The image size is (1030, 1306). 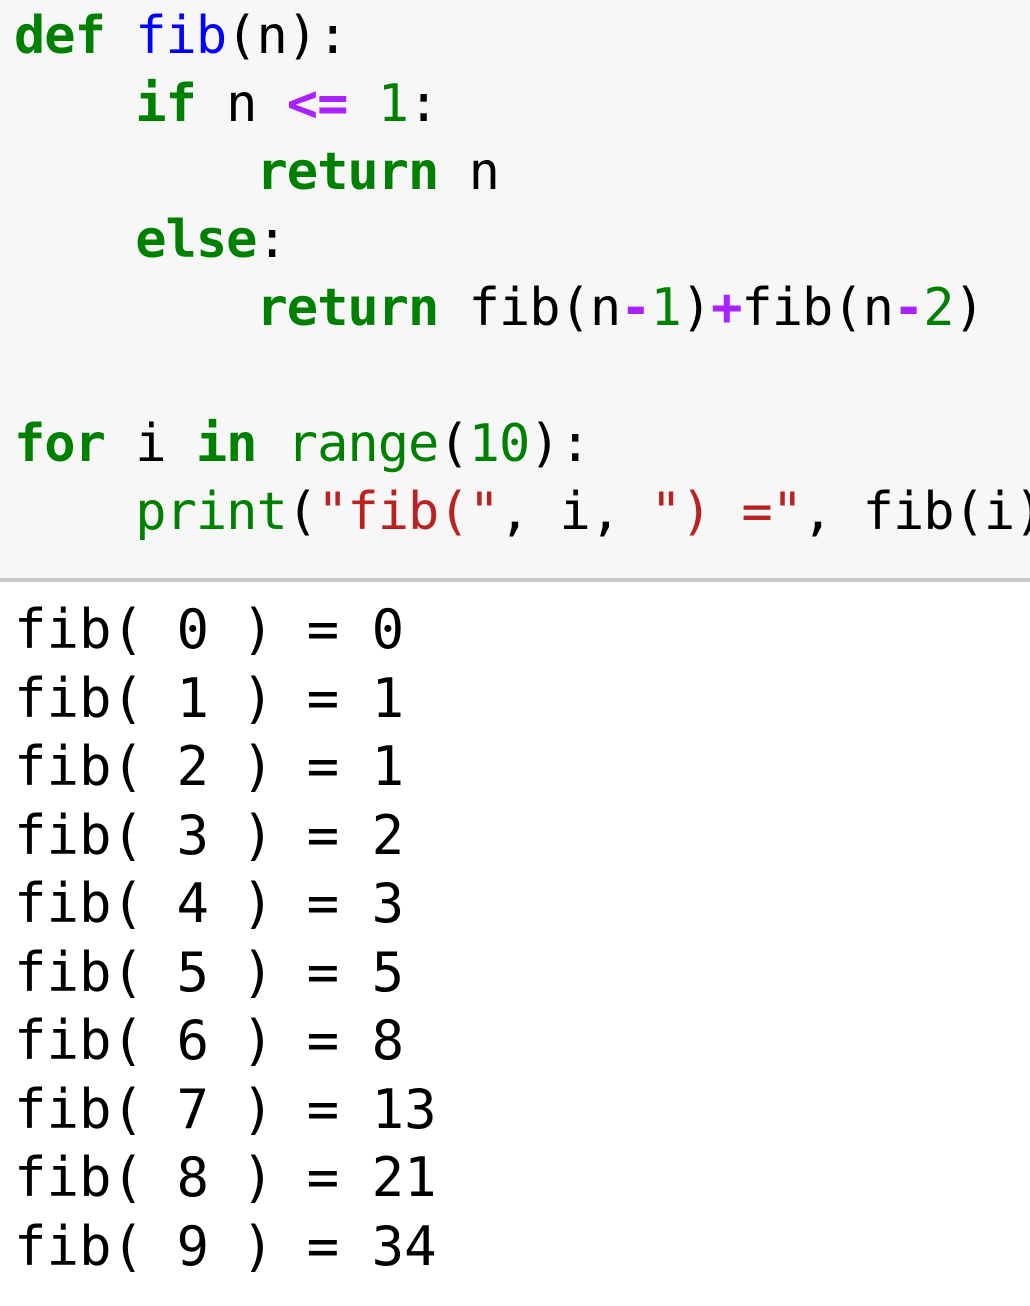 I want to click on code-token: "fib(", so click(x=408, y=512).